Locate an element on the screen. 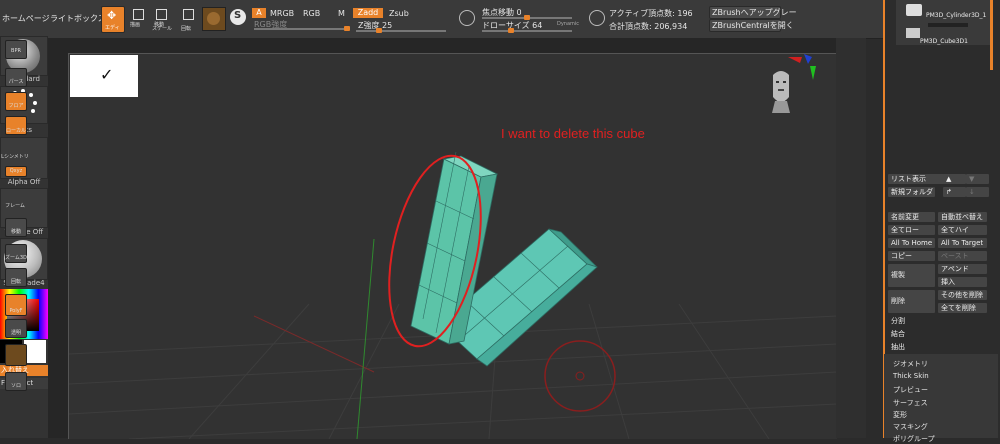 This screenshot has height=444, width=1000. move-view-button: 移動 is located at coordinates (16, 227).